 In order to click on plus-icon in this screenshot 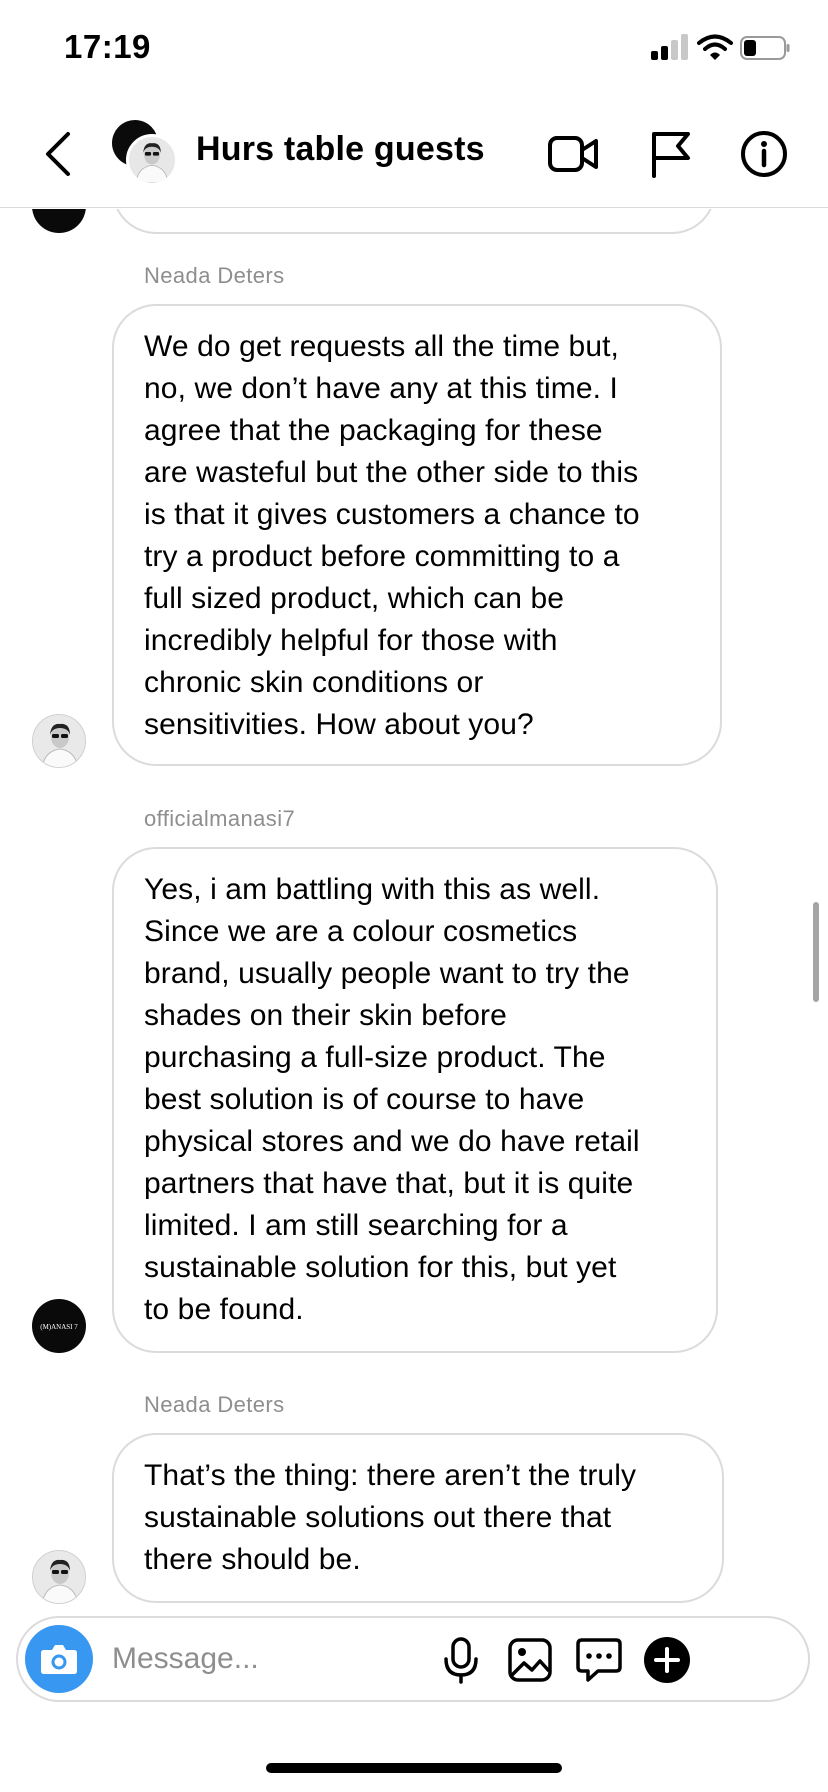, I will do `click(667, 1660)`.